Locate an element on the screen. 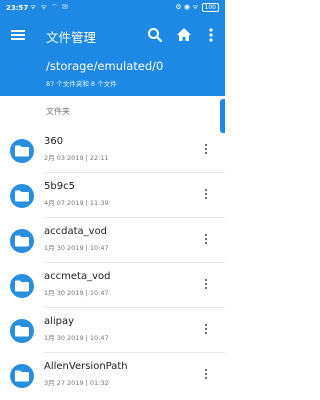  item-count: 87 个文件夹和 8 个文件 is located at coordinates (81, 84).